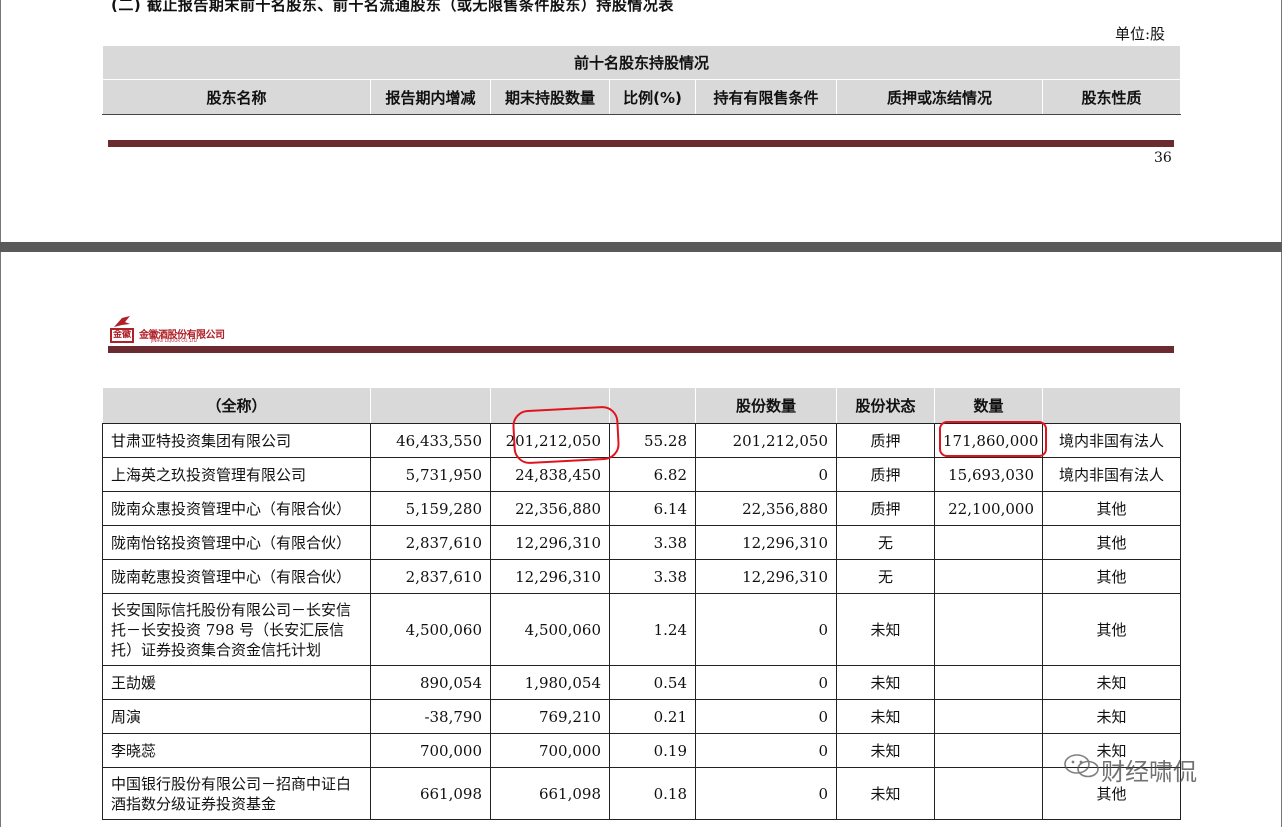 The height and width of the screenshot is (827, 1282). I want to click on wechat-icon, so click(1081, 766).